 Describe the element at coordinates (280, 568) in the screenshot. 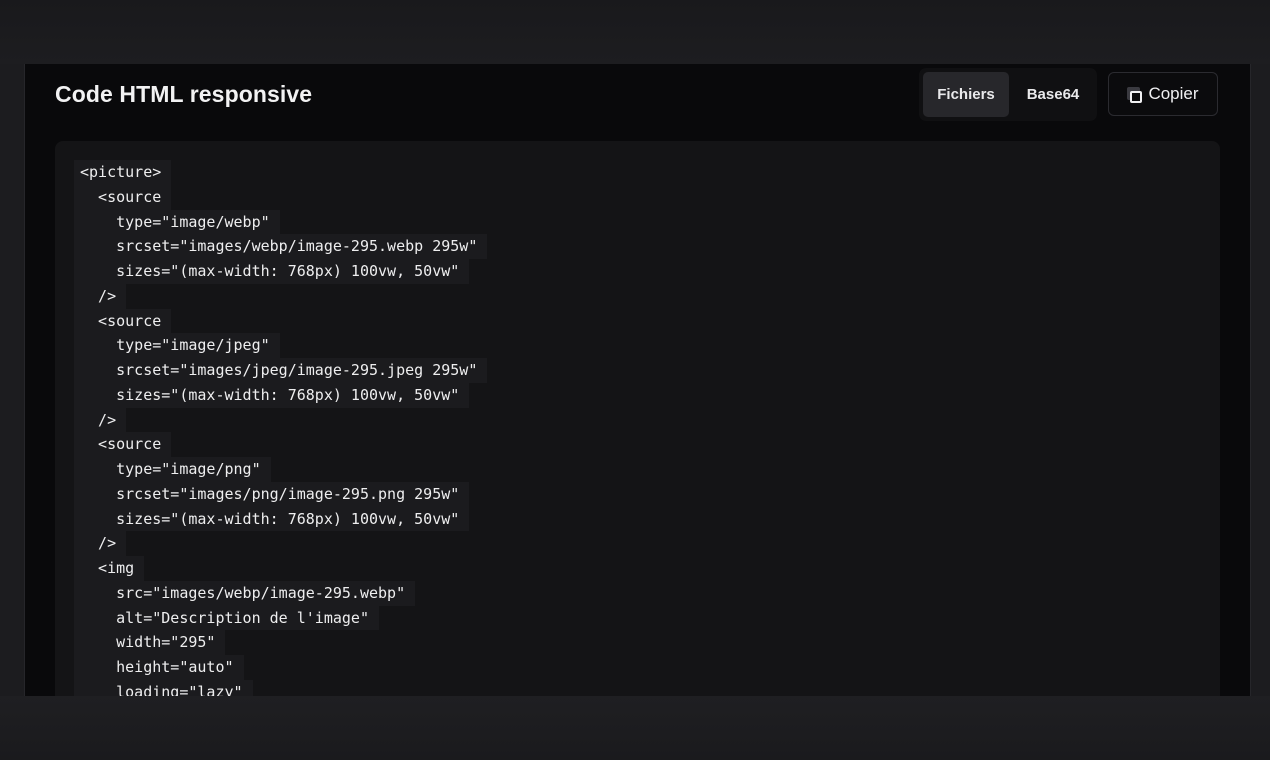

I see `code-line: <img` at that location.